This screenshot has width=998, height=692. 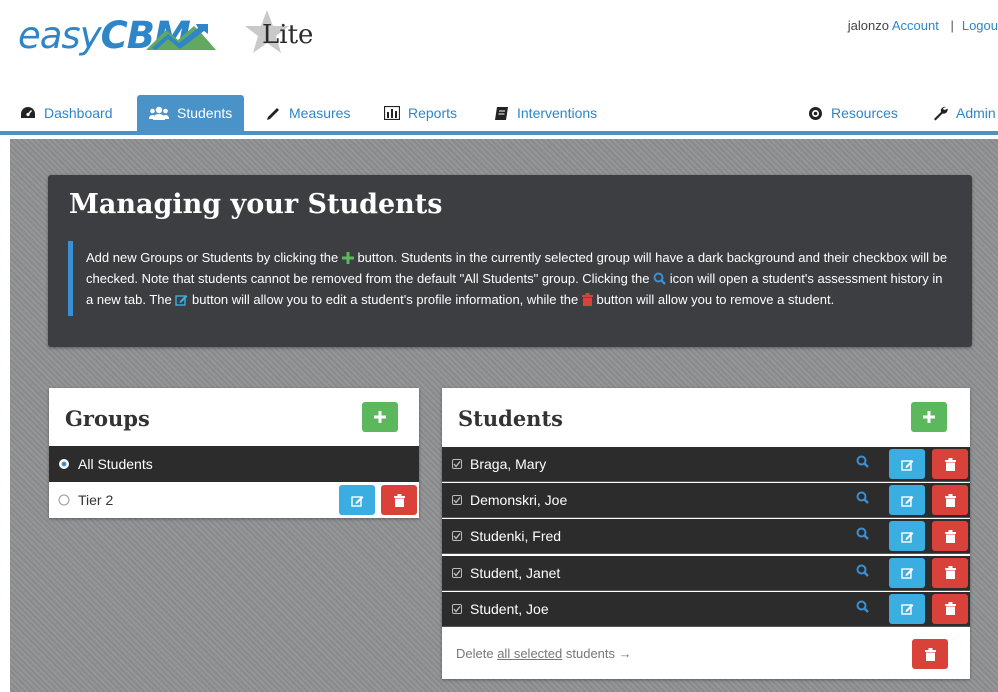 I want to click on group-row: Tier 2, so click(x=234, y=500).